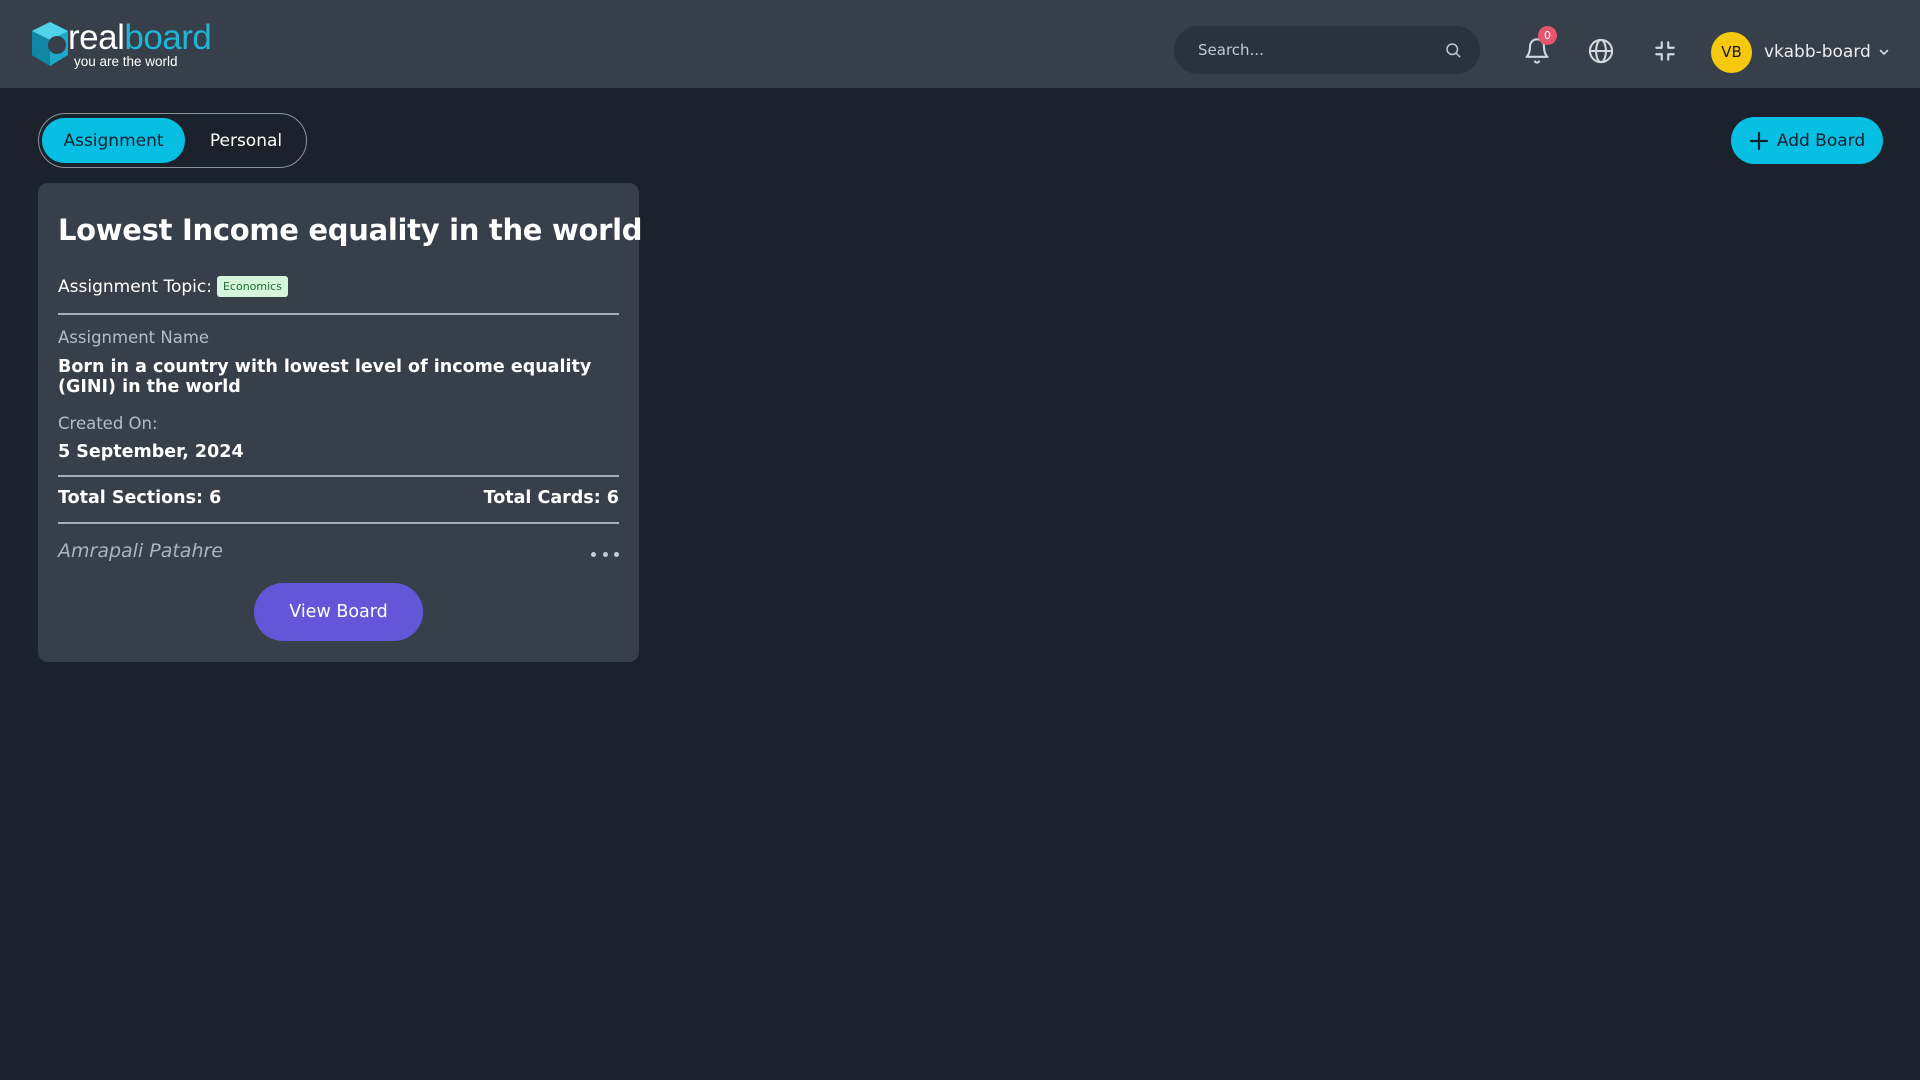  I want to click on board-title: Lowest Income equality in the world, so click(350, 230).